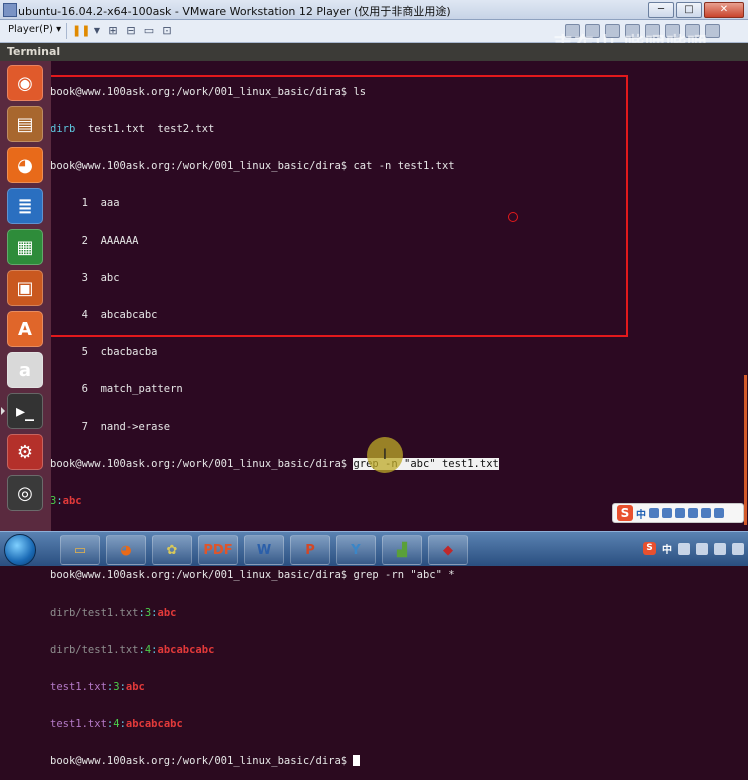 This screenshot has width=748, height=780. What do you see at coordinates (25, 206) in the screenshot?
I see `writer-icon: ≣` at bounding box center [25, 206].